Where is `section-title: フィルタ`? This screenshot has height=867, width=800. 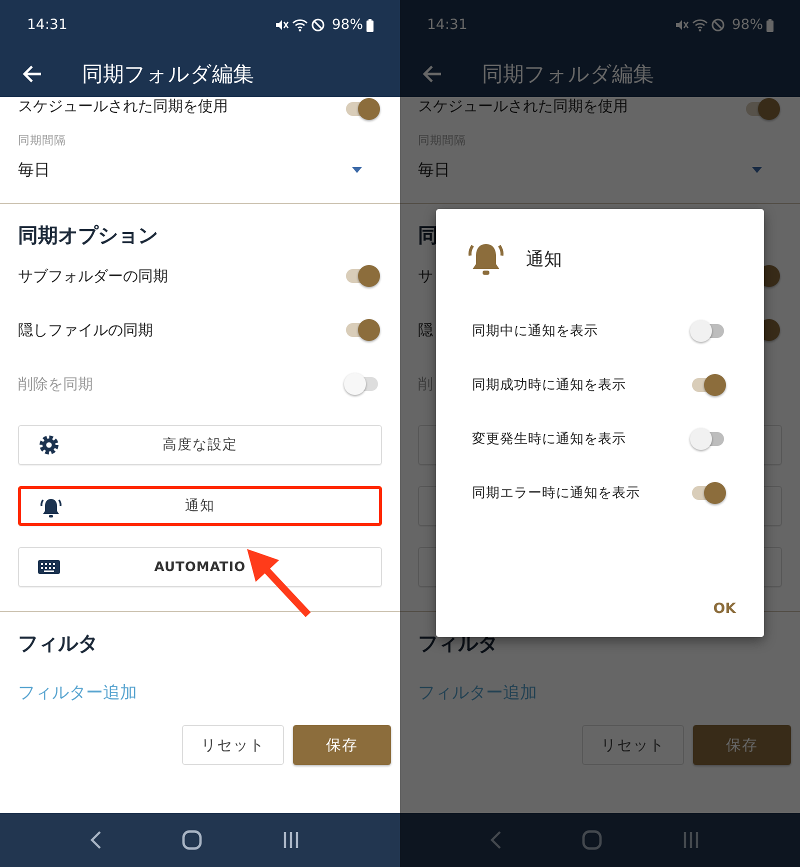
section-title: フィルタ is located at coordinates (58, 643).